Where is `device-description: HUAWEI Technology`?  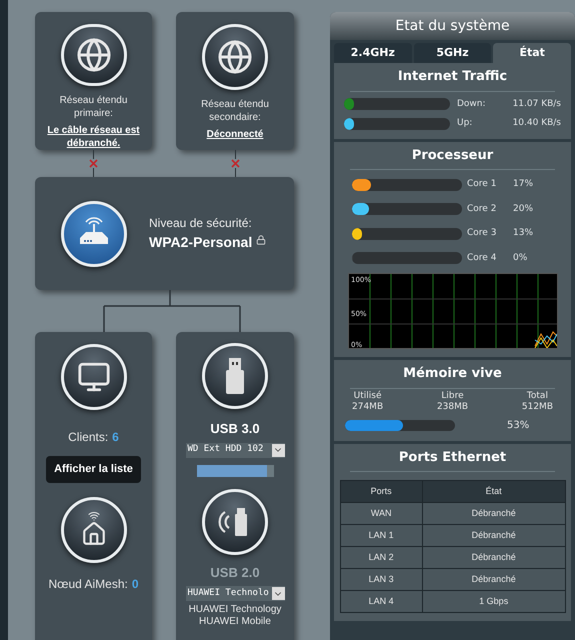 device-description: HUAWEI Technology is located at coordinates (235, 610).